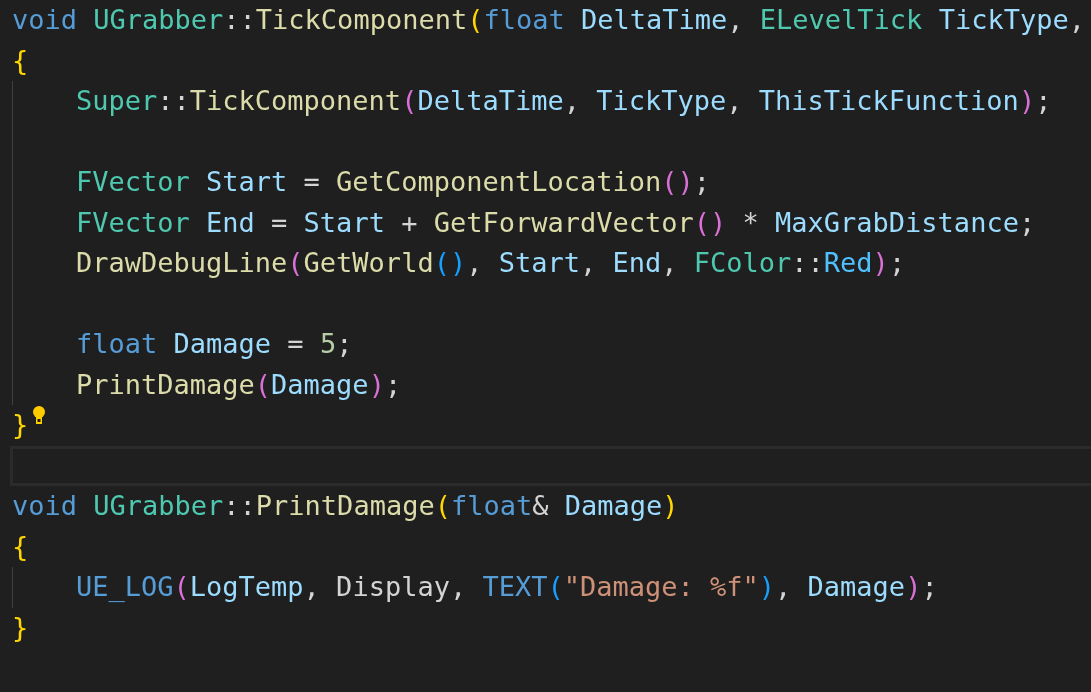 The height and width of the screenshot is (692, 1091). I want to click on code-line: FVector End = Start + GetForwardVector() * MaxGrabDistance;, so click(555, 222).